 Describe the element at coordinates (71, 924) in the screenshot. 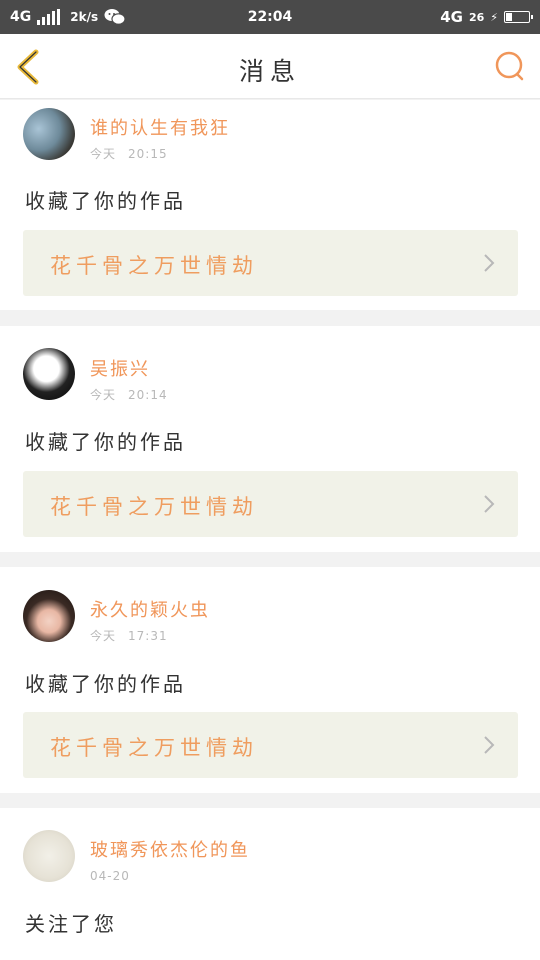

I see `action-text: 关注了您` at that location.